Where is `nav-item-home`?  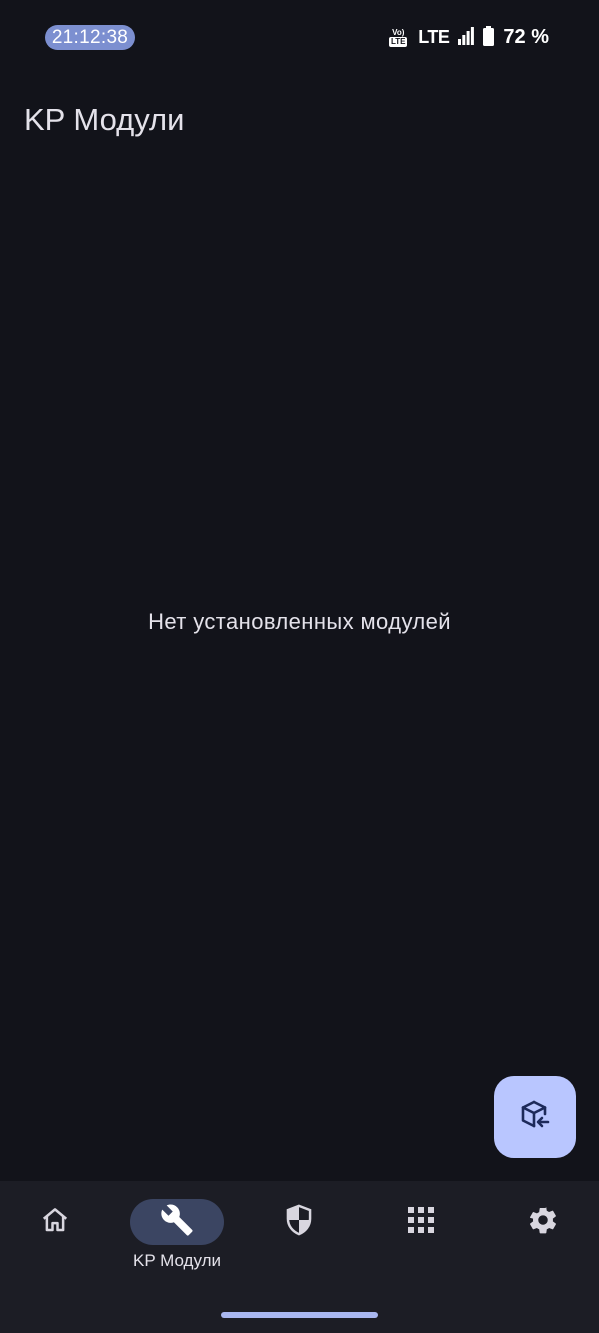 nav-item-home is located at coordinates (57, 1239).